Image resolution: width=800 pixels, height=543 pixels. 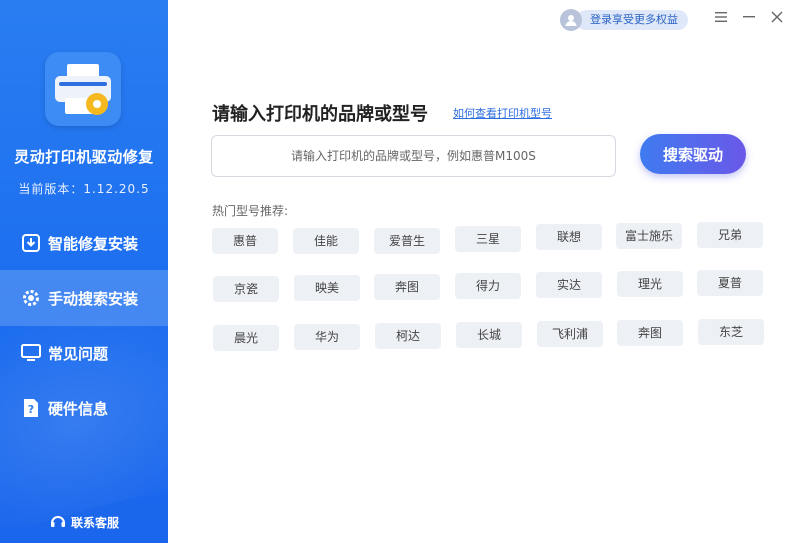 What do you see at coordinates (502, 113) in the screenshot?
I see `help-link: 如何查看打印机型号` at bounding box center [502, 113].